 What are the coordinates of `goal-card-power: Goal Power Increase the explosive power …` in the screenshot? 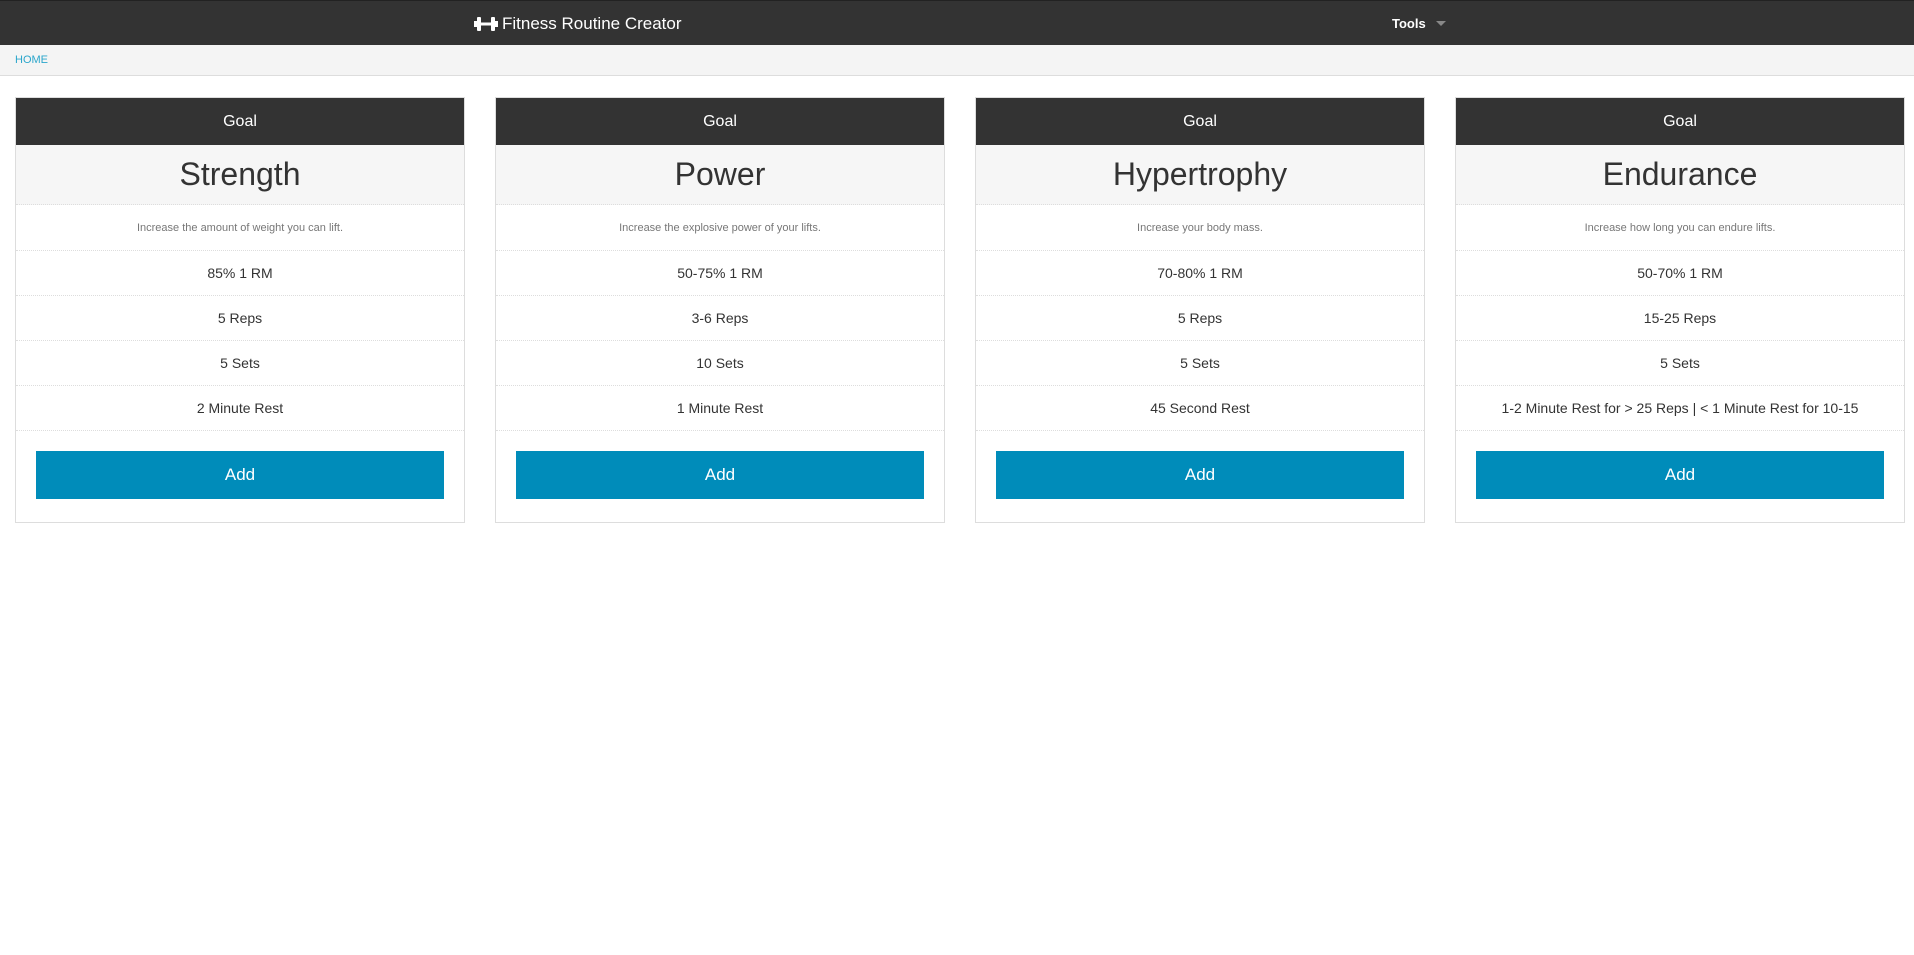 It's located at (720, 310).